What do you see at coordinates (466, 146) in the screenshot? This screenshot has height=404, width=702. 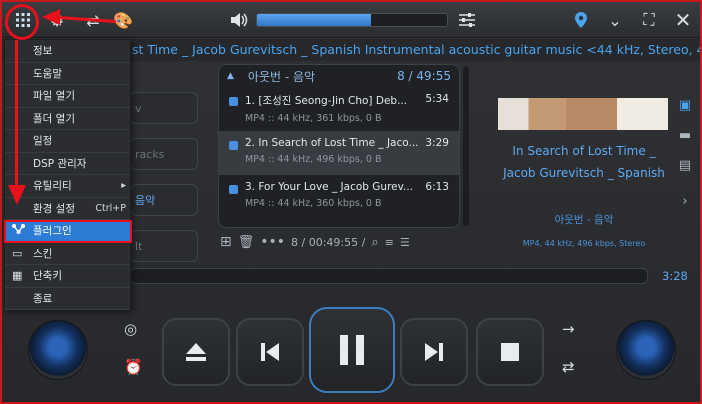 I see `playlist-scrollbar` at bounding box center [466, 146].